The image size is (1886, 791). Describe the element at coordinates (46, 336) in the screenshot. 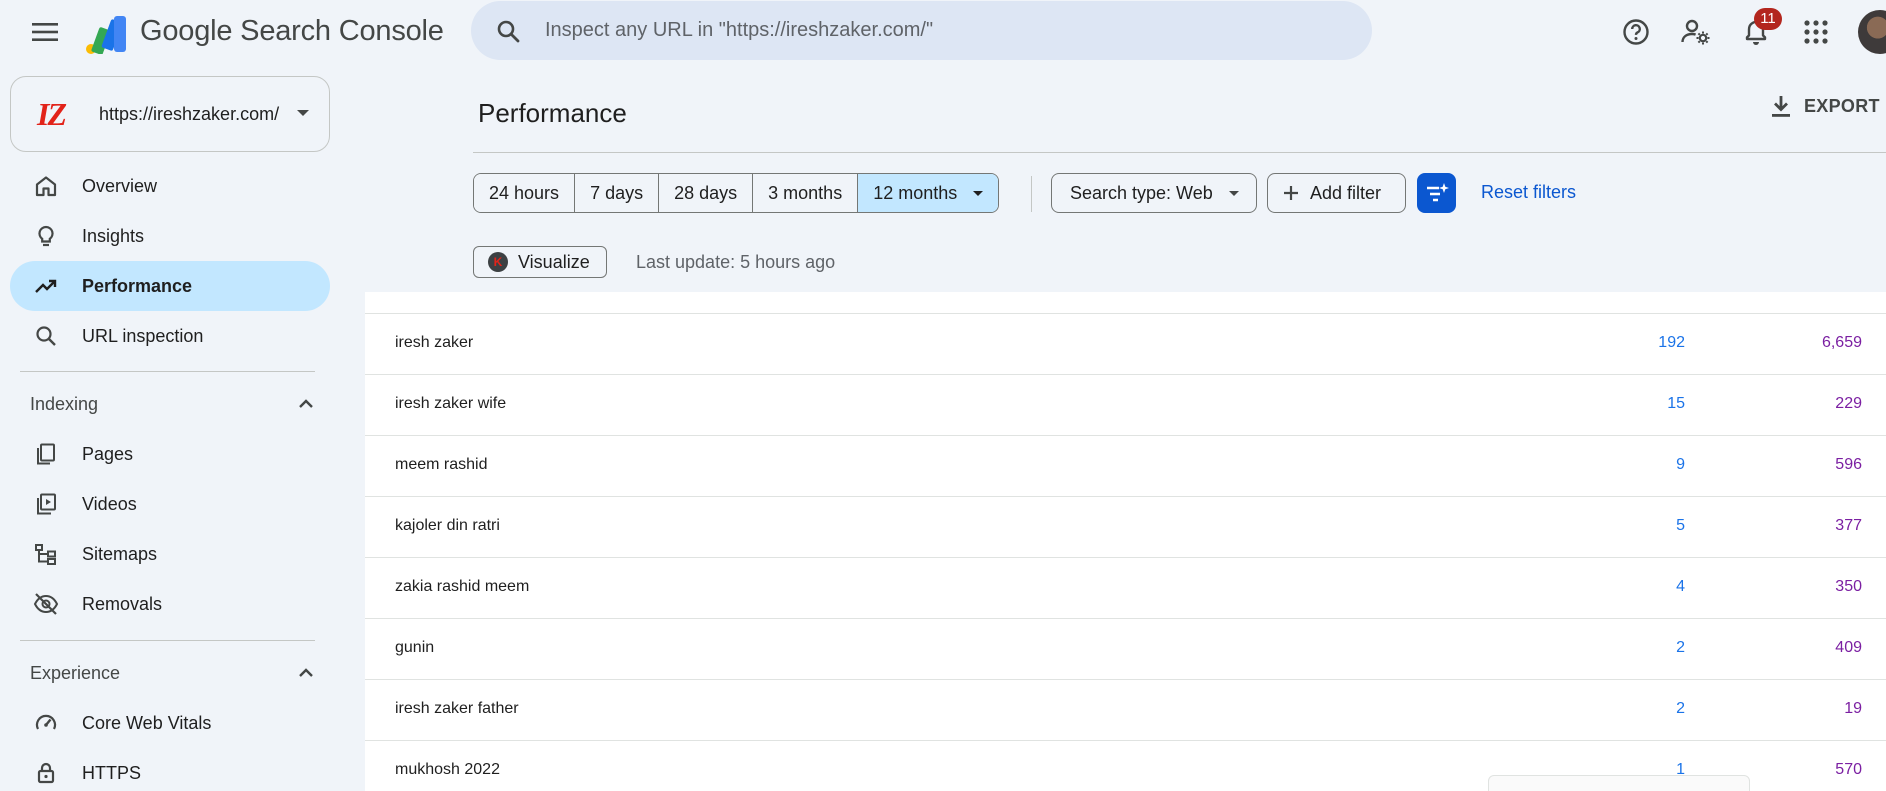

I see `search-icon` at that location.